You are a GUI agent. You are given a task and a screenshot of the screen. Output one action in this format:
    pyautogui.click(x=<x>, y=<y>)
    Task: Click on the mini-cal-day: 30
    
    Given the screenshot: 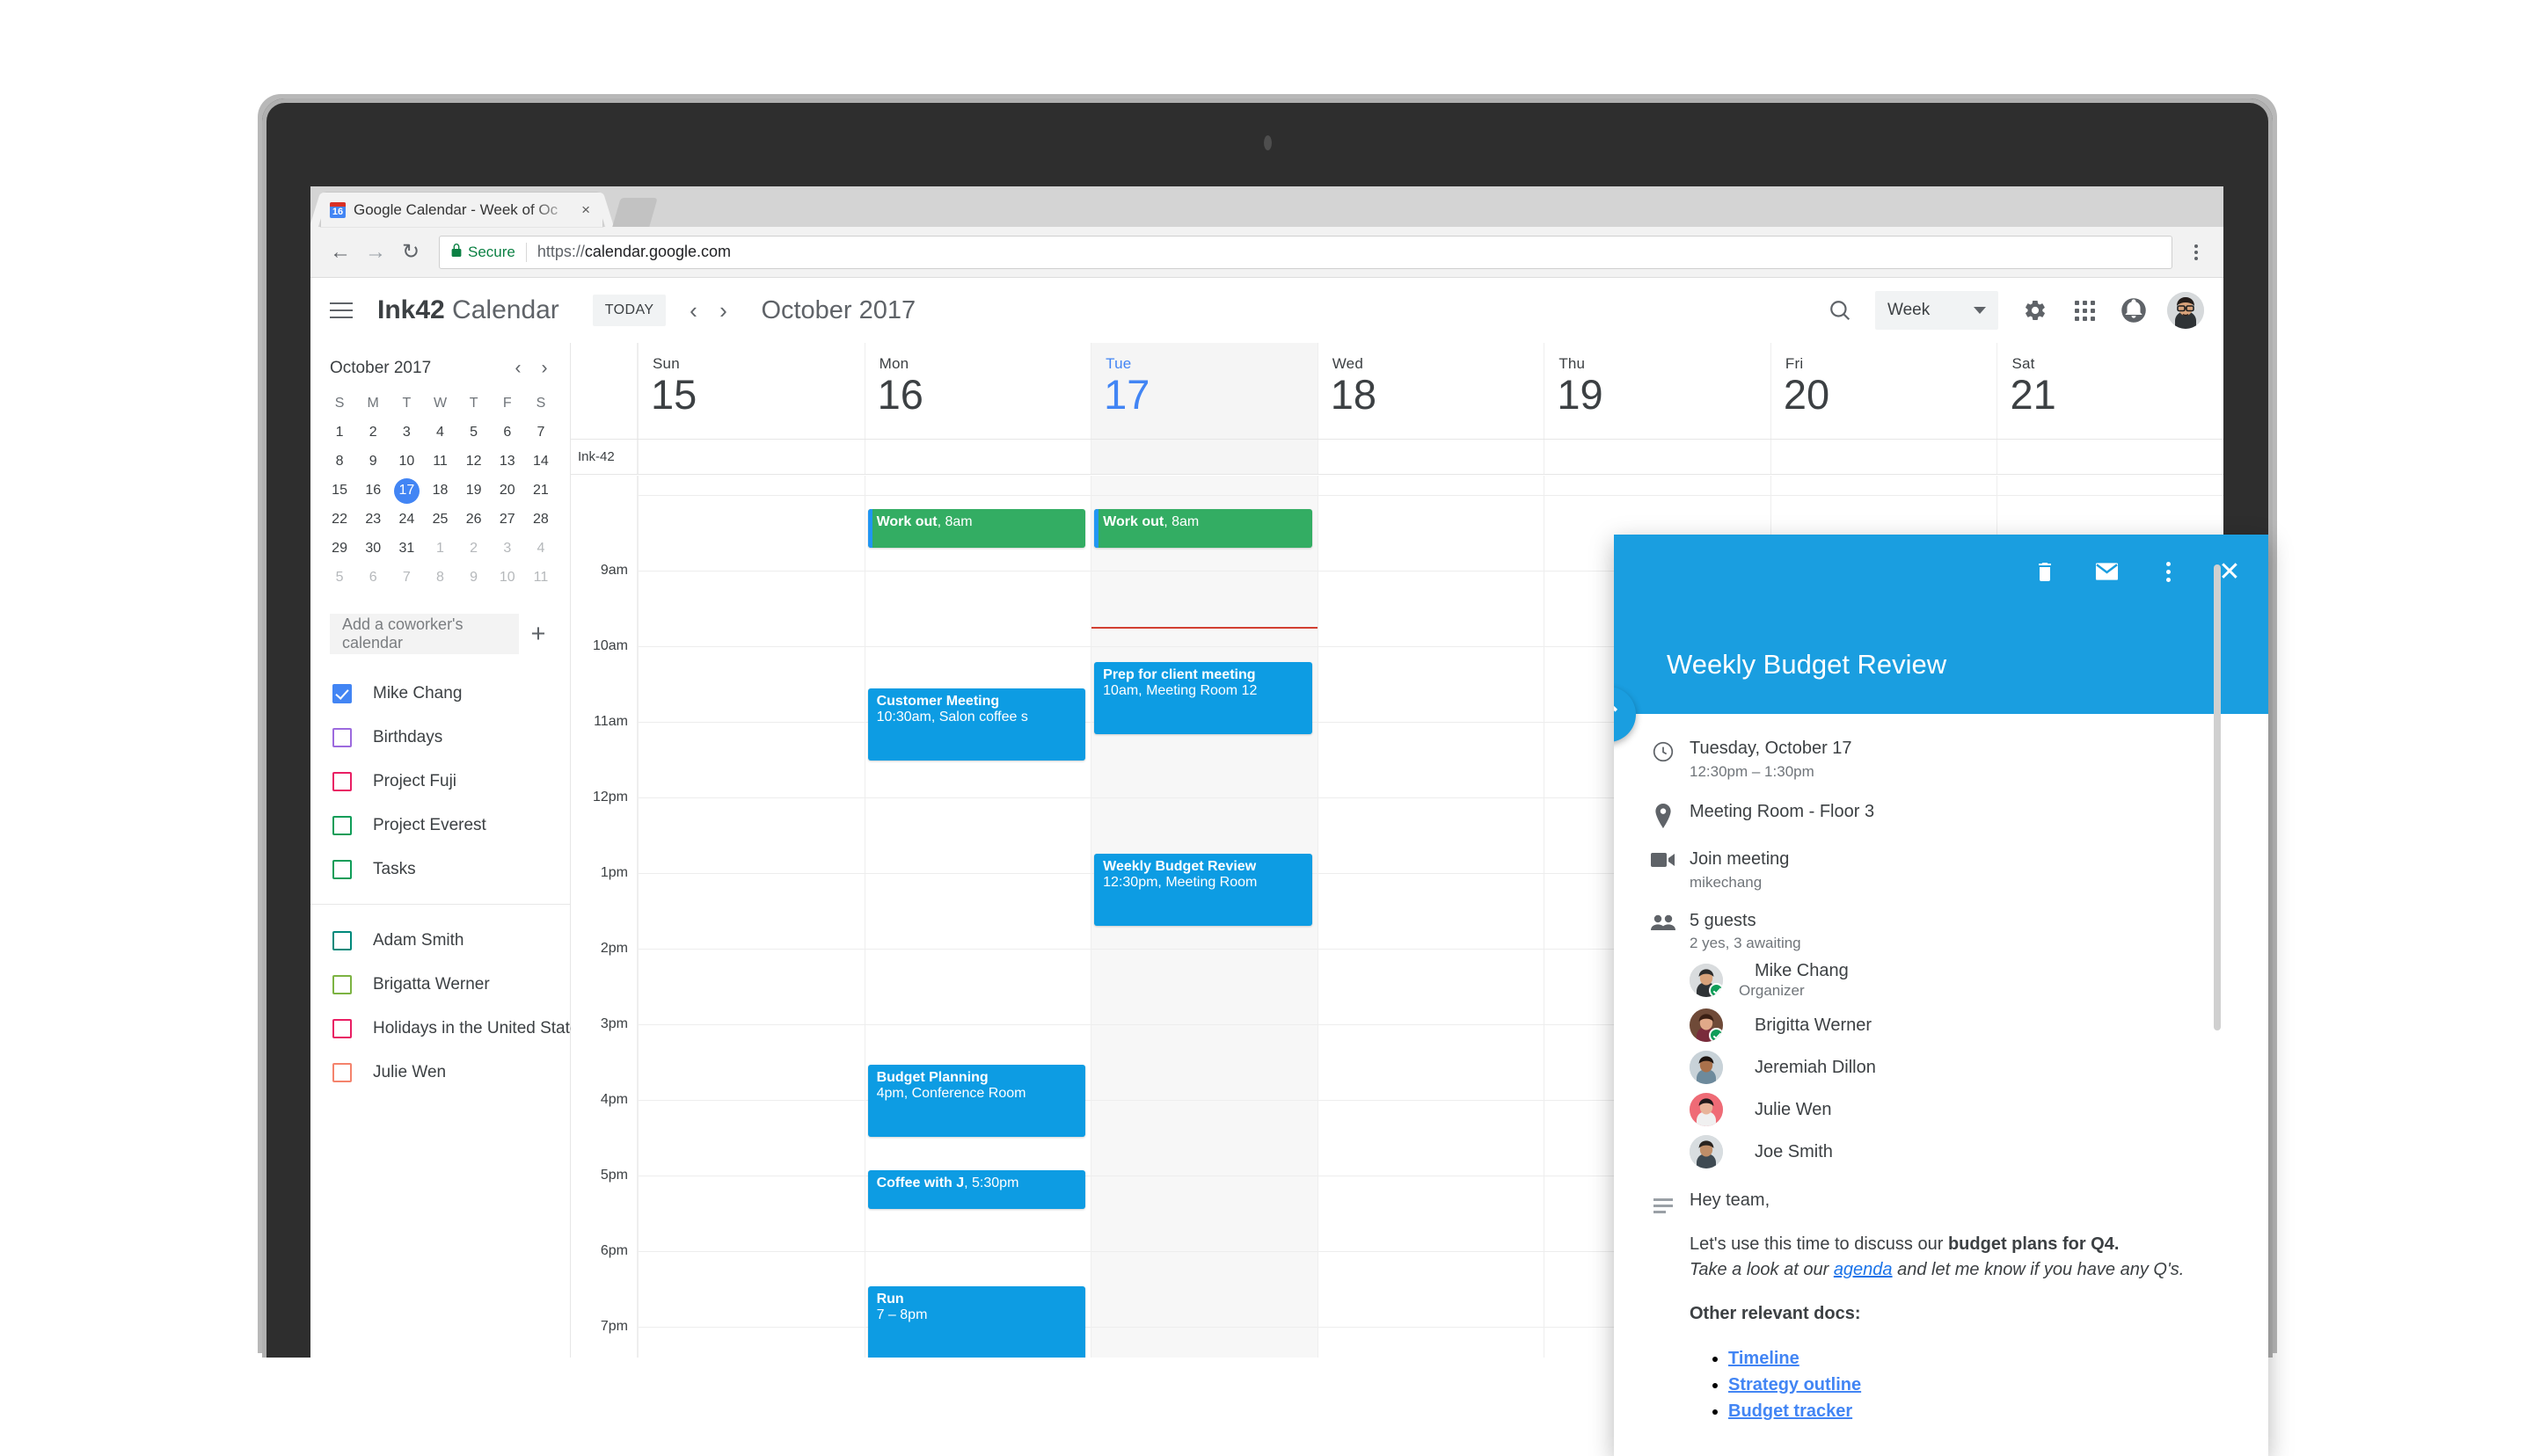 What is the action you would take?
    pyautogui.click(x=373, y=548)
    